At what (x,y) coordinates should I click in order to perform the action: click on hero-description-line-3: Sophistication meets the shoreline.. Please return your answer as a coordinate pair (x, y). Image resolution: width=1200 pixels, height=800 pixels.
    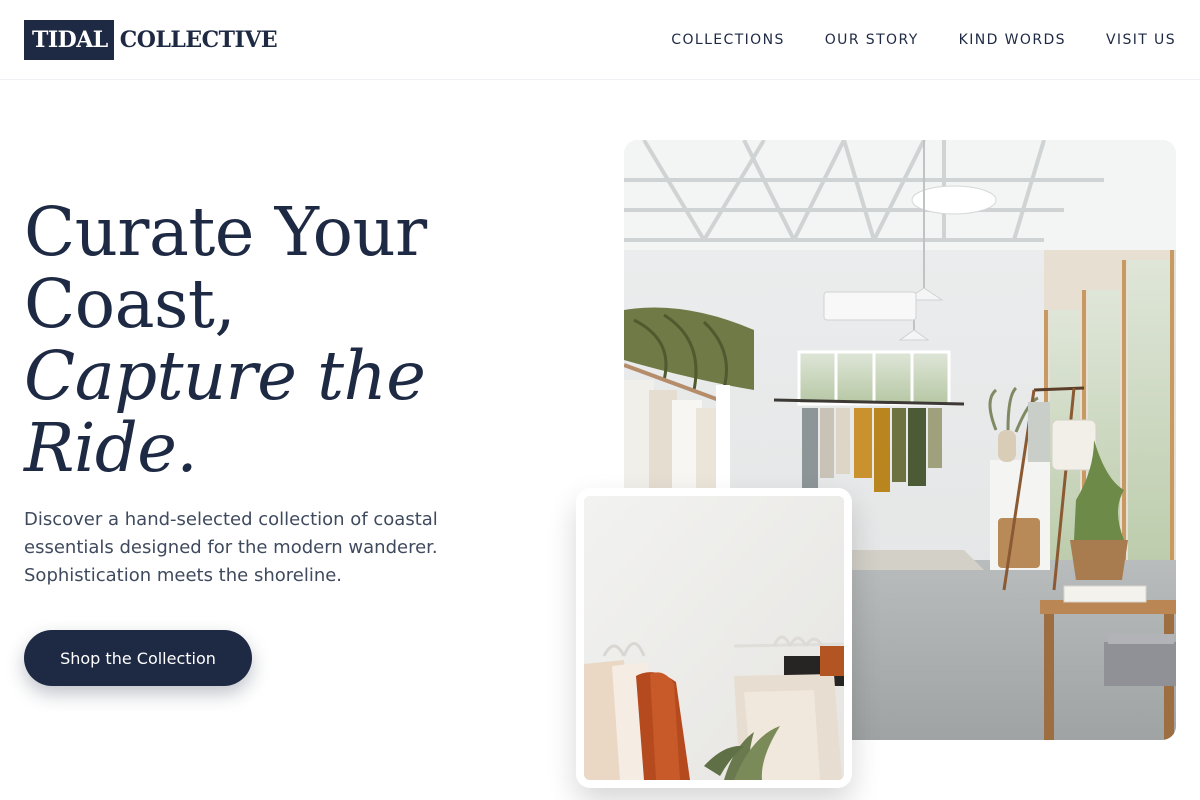
    Looking at the image, I should click on (183, 575).